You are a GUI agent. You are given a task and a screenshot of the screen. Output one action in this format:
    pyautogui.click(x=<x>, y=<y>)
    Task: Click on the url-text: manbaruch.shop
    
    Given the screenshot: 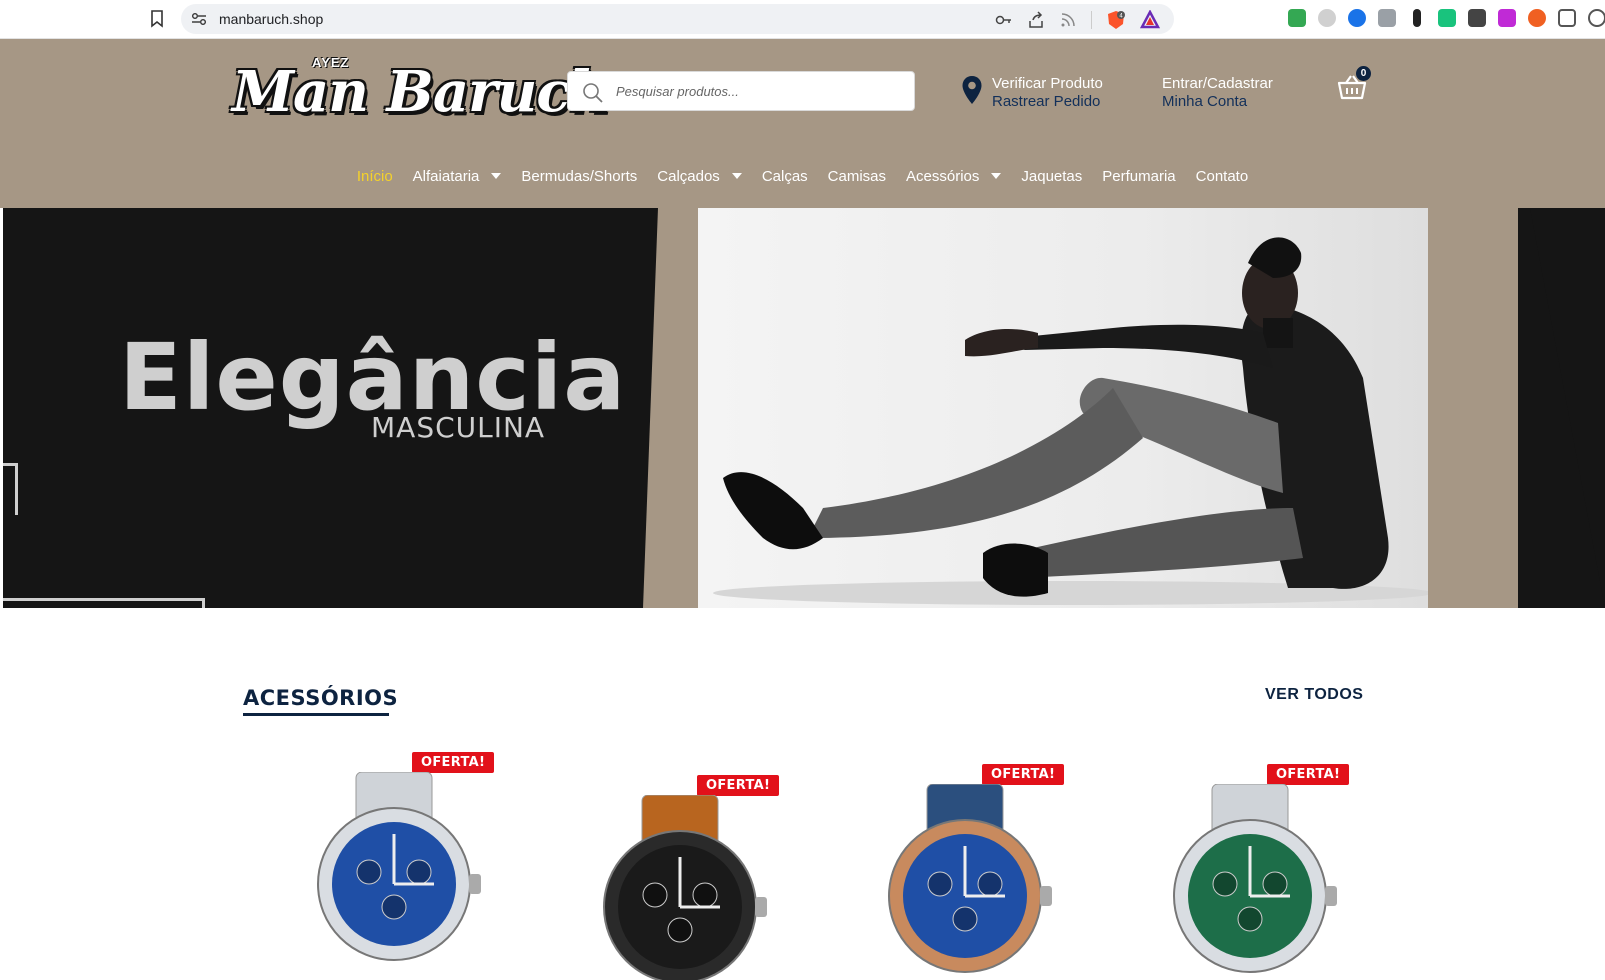 What is the action you would take?
    pyautogui.click(x=271, y=19)
    